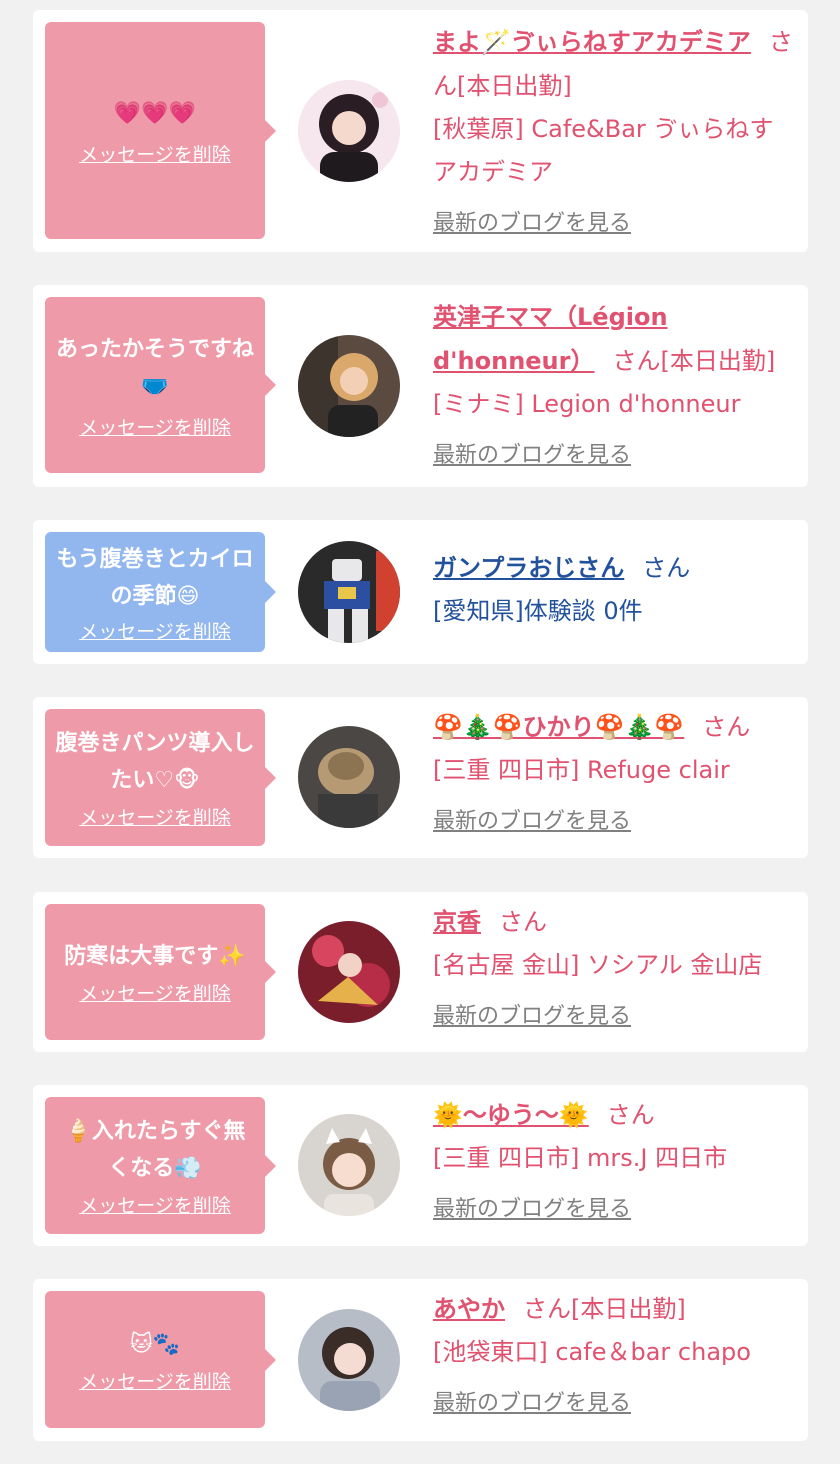 This screenshot has height=1464, width=840. Describe the element at coordinates (155, 577) in the screenshot. I see `message-text: もう腹巻きとカイロの季節😄` at that location.